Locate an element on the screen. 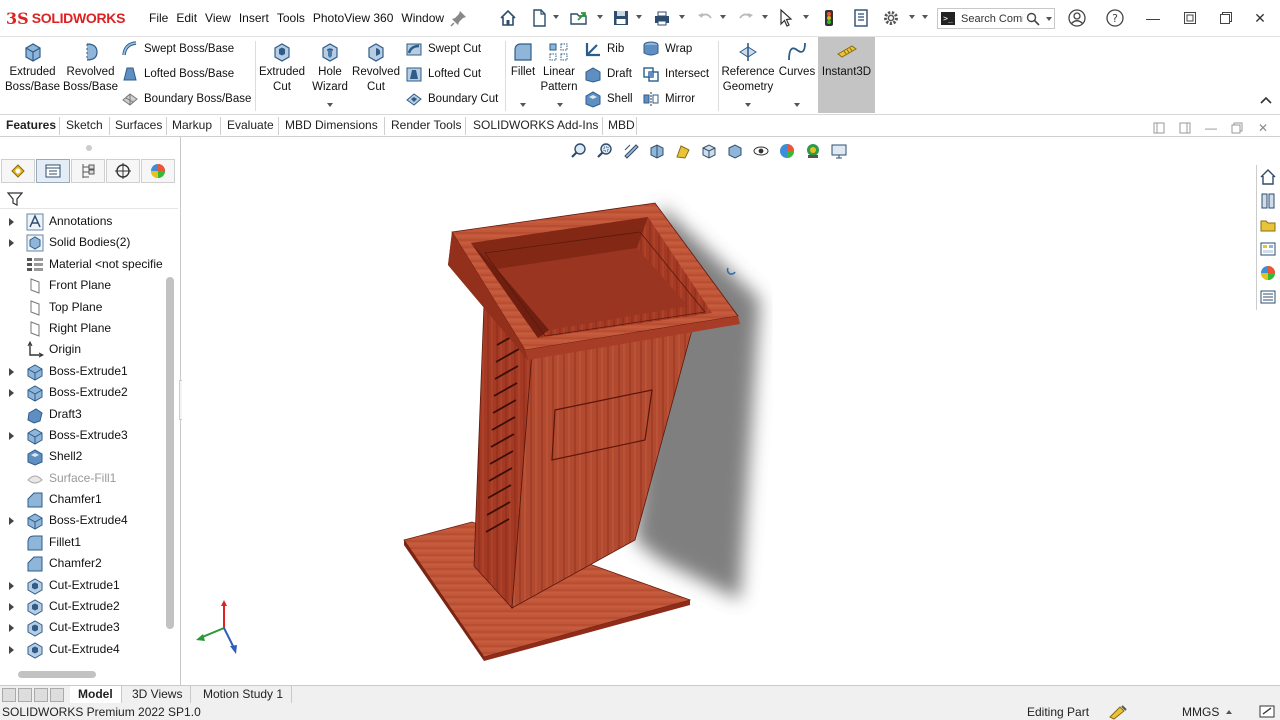 The height and width of the screenshot is (720, 1280). minimize-button: — is located at coordinates (1153, 18).